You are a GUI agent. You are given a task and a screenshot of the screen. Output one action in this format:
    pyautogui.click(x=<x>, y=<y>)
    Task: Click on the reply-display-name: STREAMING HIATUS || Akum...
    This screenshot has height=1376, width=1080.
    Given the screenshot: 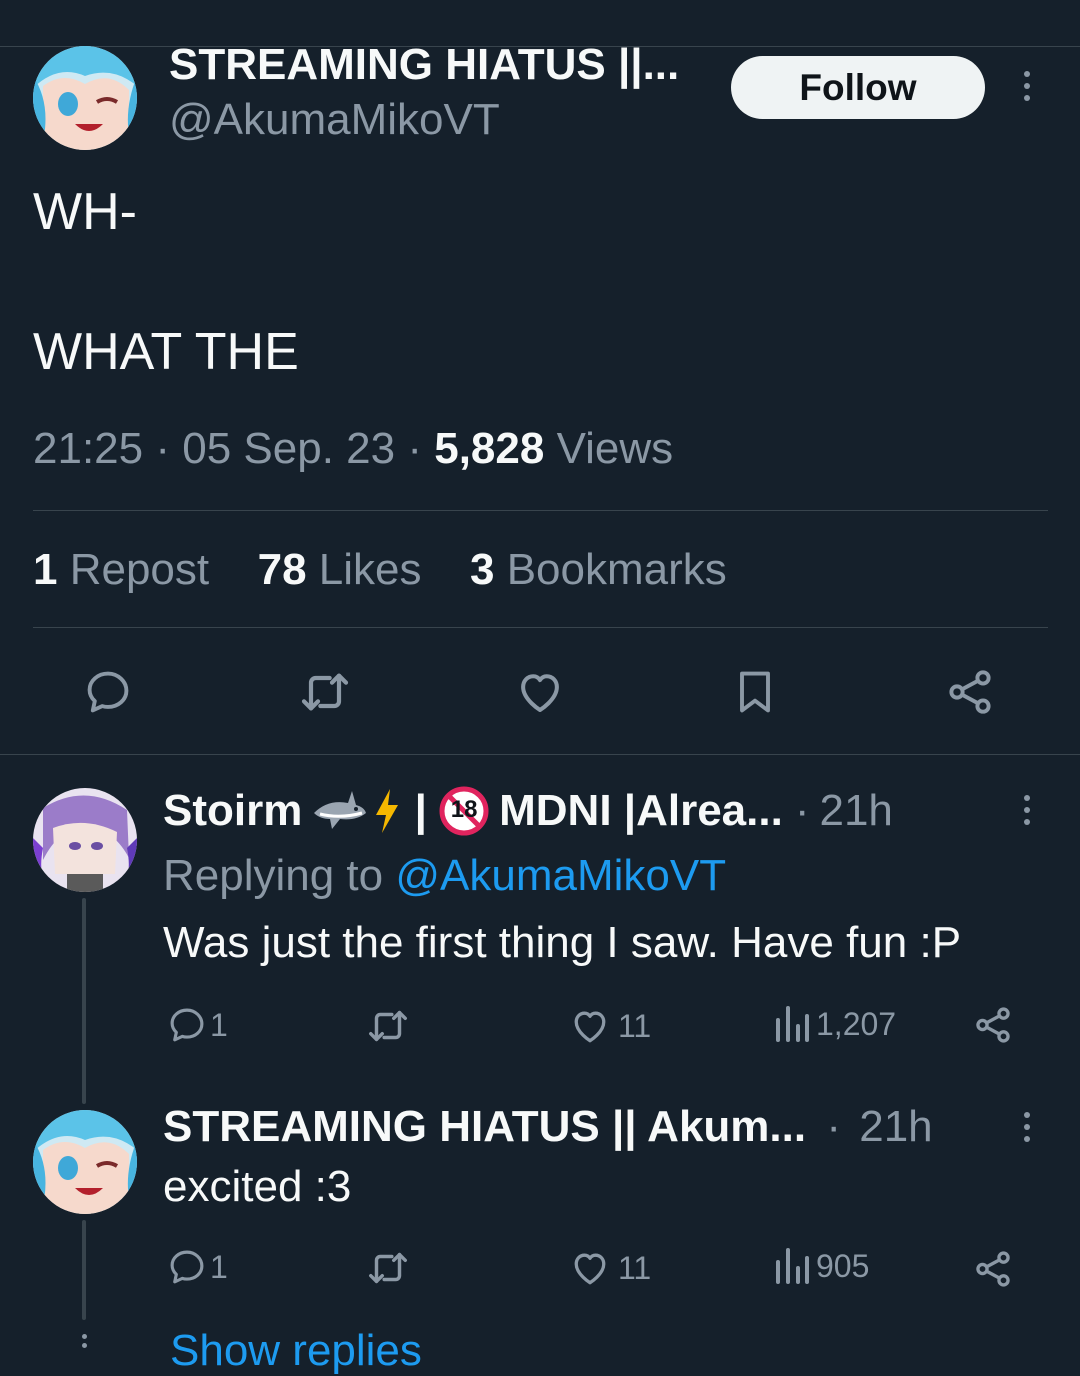 What is the action you would take?
    pyautogui.click(x=484, y=1126)
    